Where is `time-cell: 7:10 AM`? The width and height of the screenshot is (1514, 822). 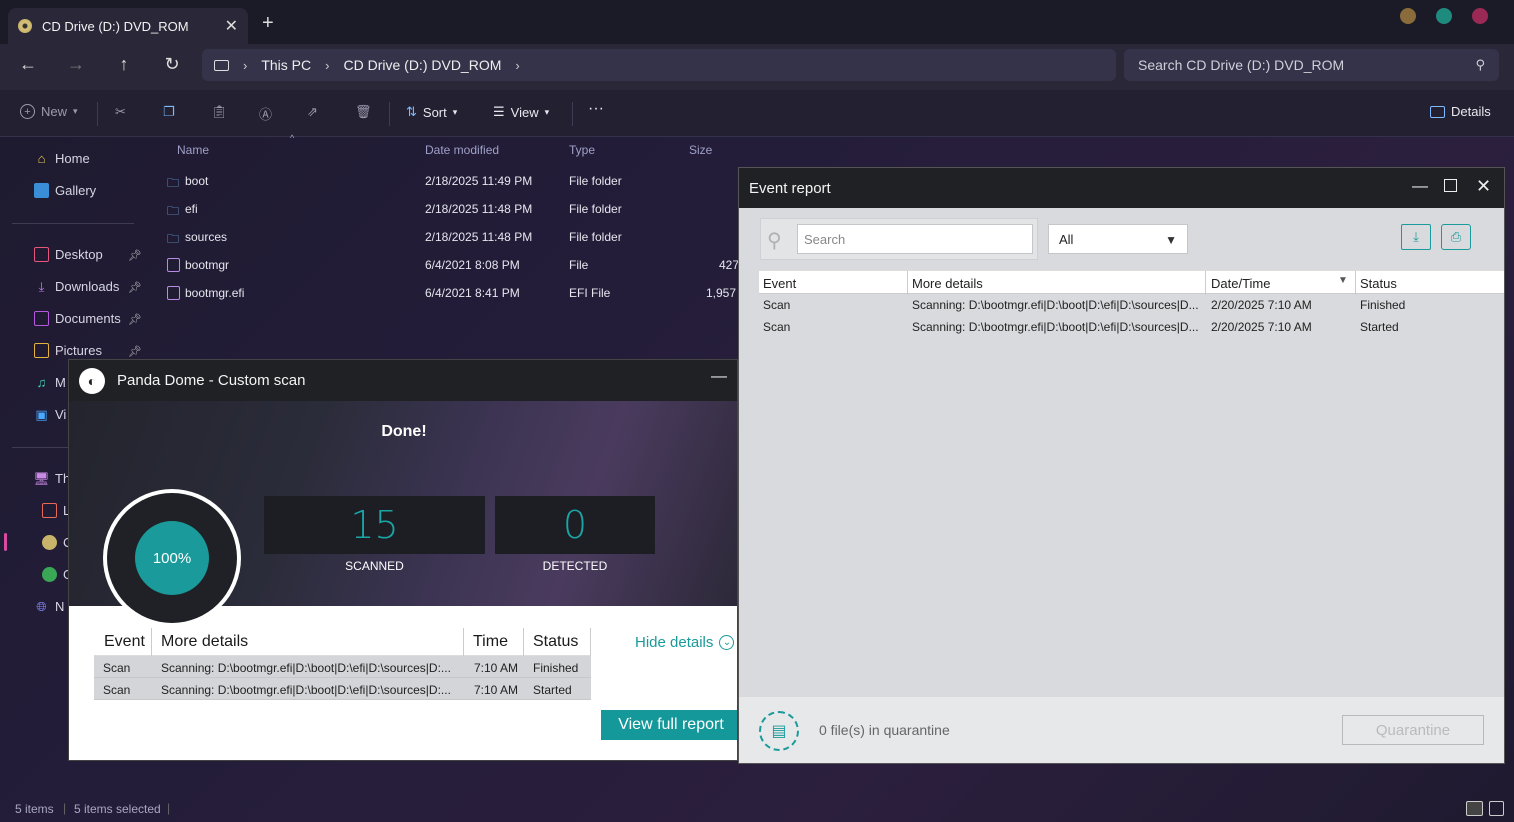 time-cell: 7:10 AM is located at coordinates (496, 668).